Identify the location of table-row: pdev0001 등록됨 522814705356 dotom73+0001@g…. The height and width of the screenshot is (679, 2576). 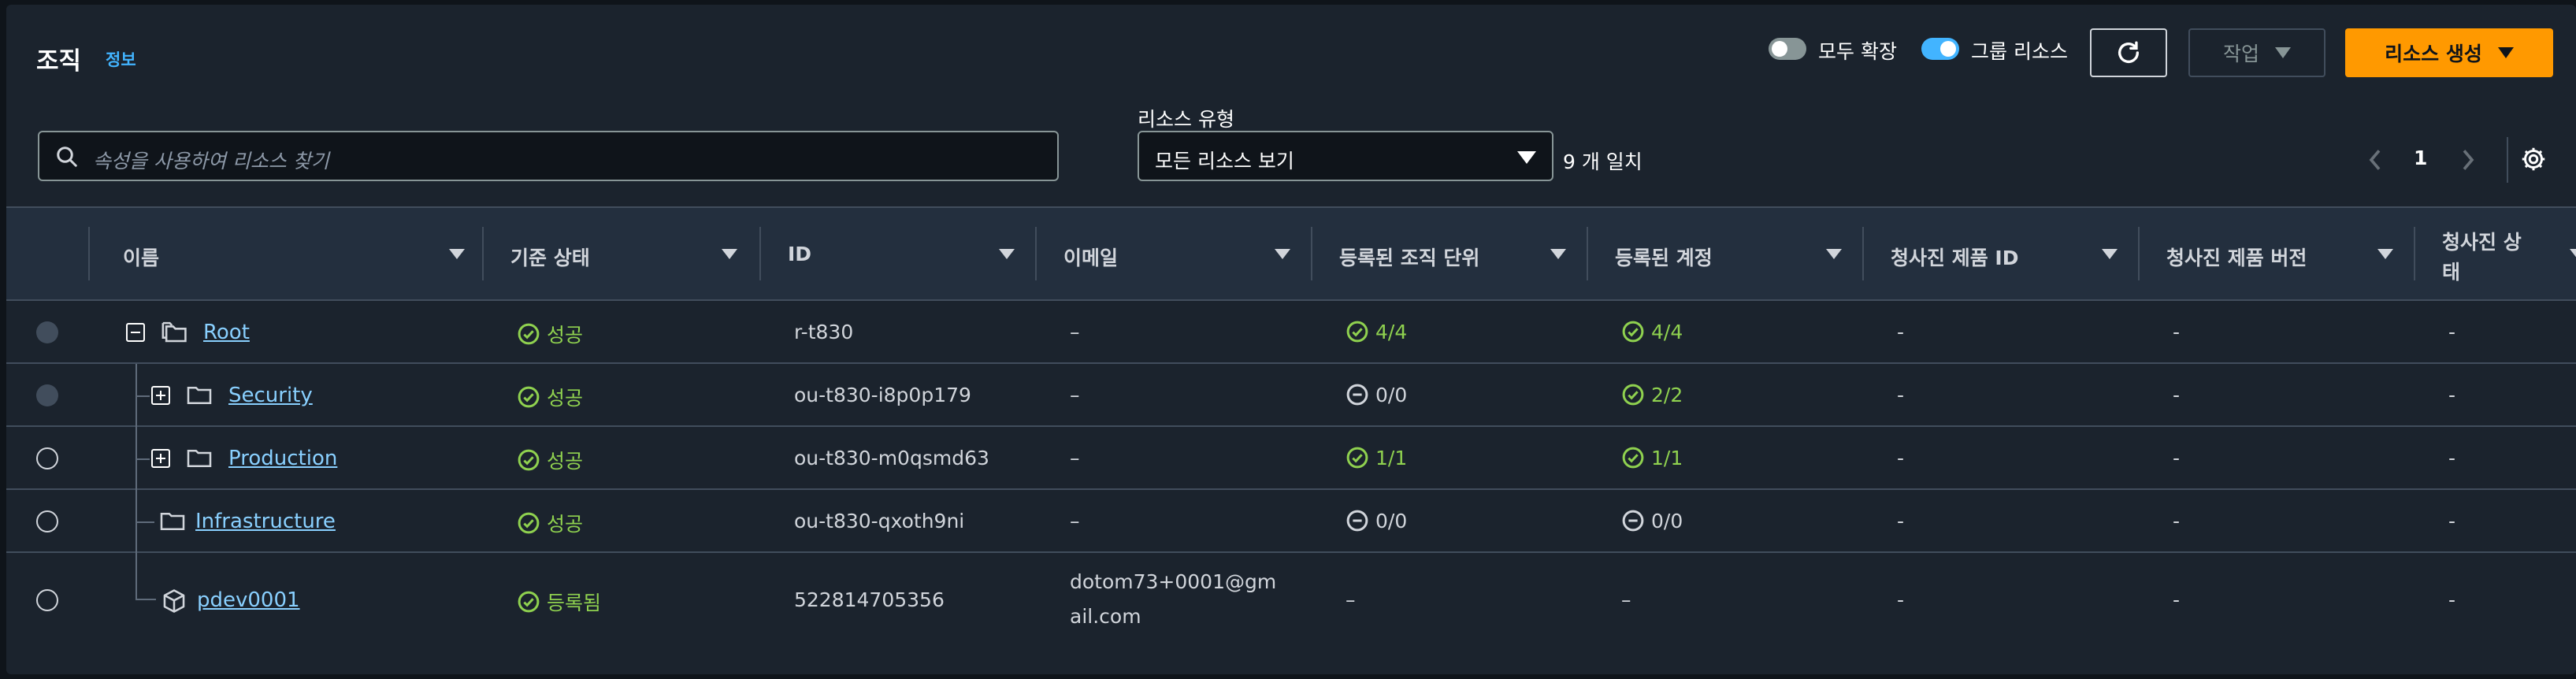
(1291, 600).